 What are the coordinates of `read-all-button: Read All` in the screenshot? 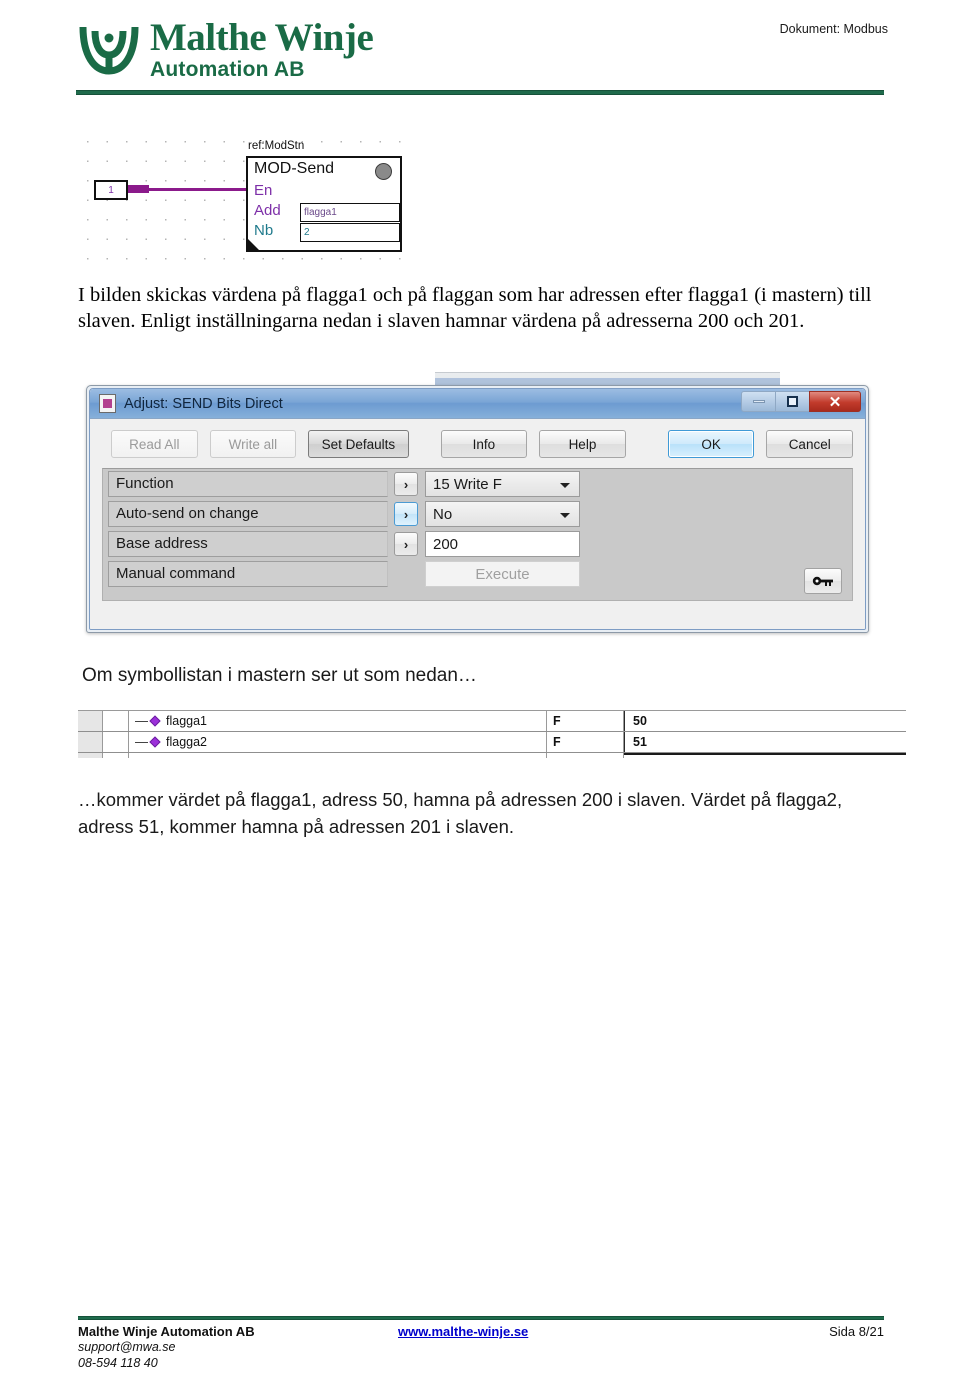 It's located at (154, 444).